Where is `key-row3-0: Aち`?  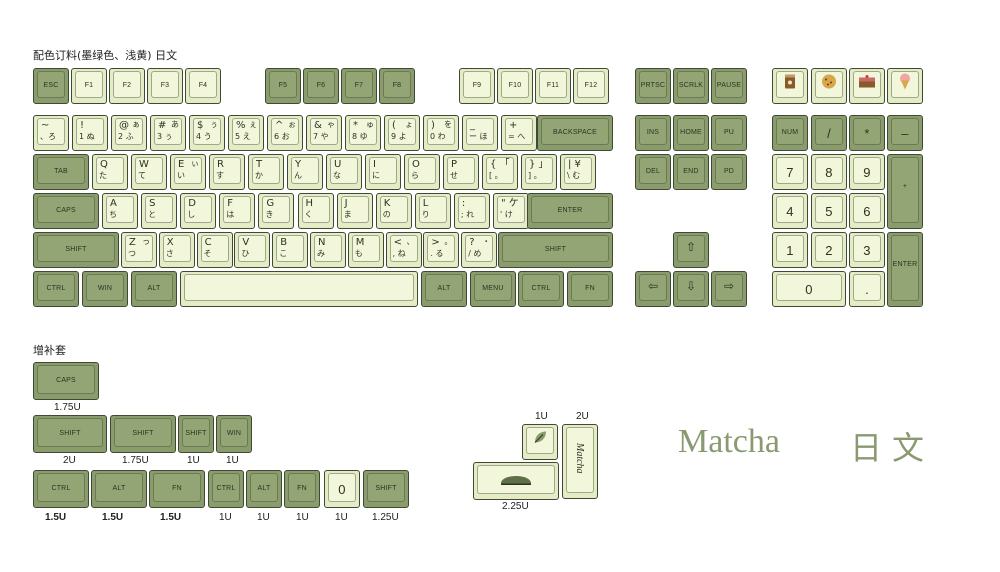
key-row3-0: Aち is located at coordinates (120, 211).